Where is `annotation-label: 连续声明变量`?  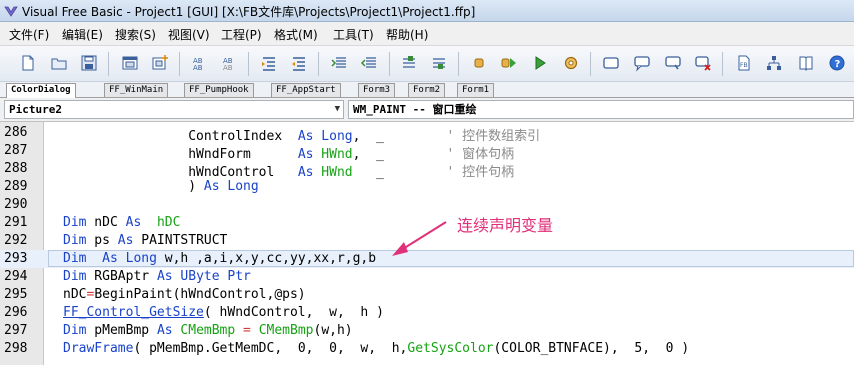 annotation-label: 连续声明变量 is located at coordinates (505, 225).